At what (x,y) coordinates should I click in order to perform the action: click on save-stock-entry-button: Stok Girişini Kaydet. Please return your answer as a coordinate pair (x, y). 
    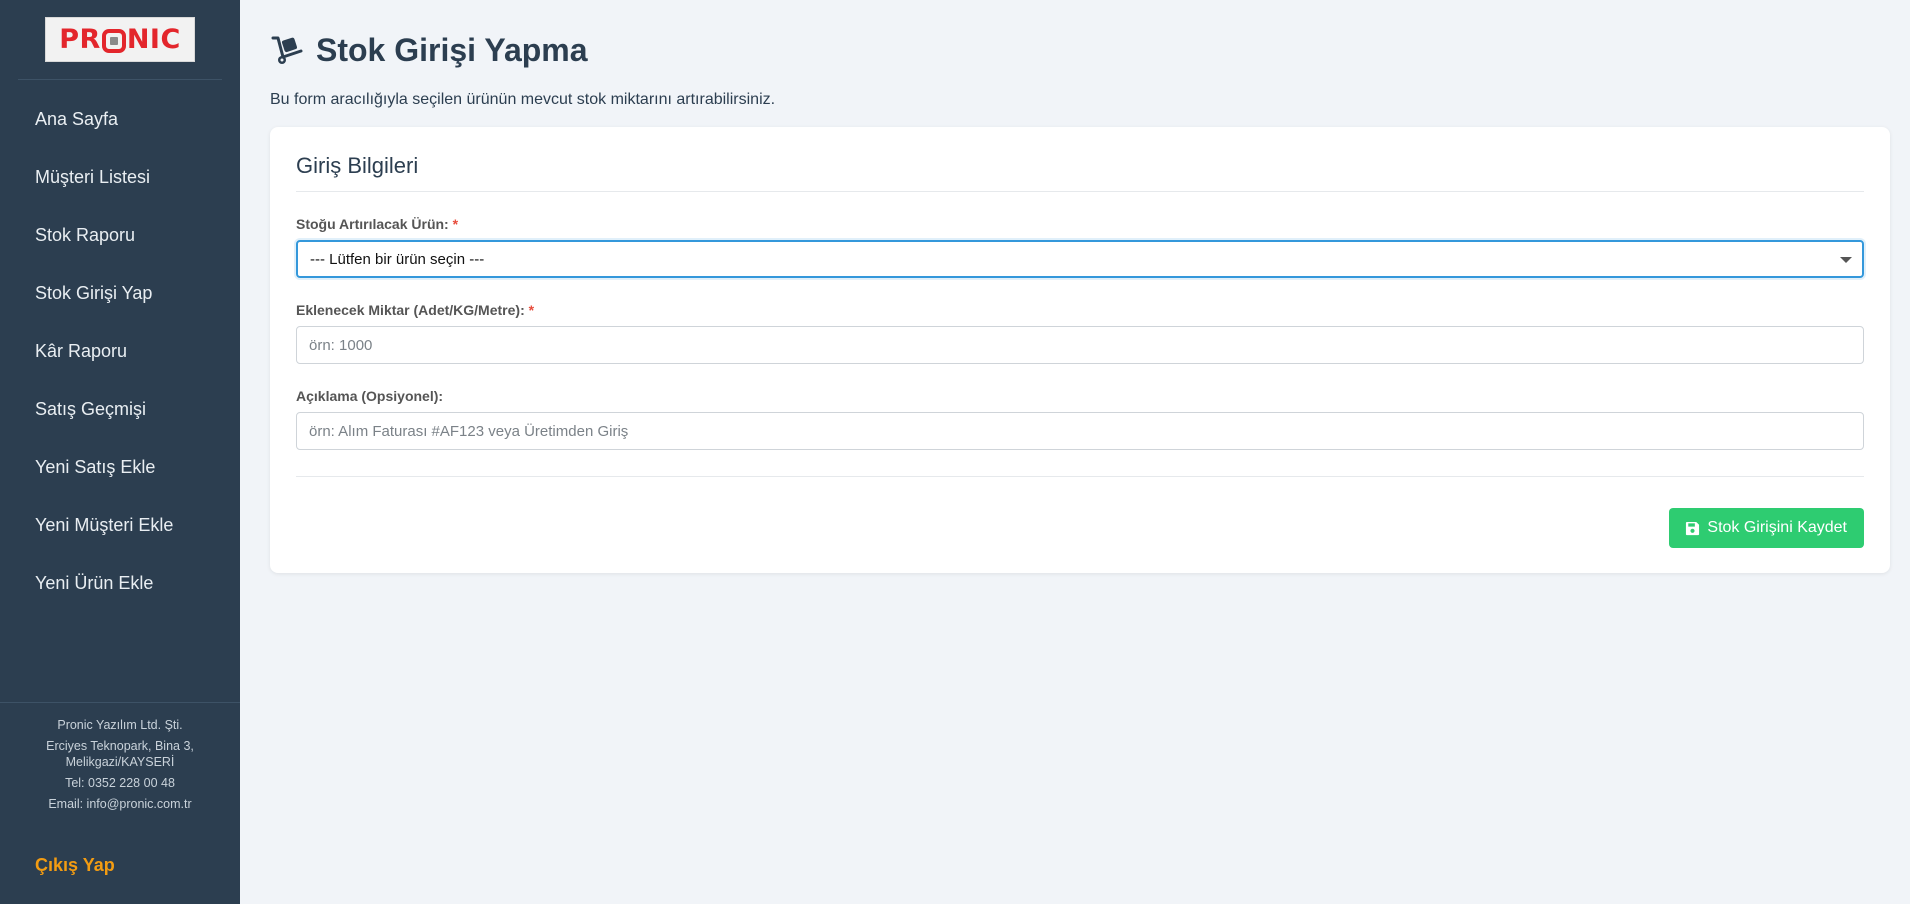
    Looking at the image, I should click on (1766, 528).